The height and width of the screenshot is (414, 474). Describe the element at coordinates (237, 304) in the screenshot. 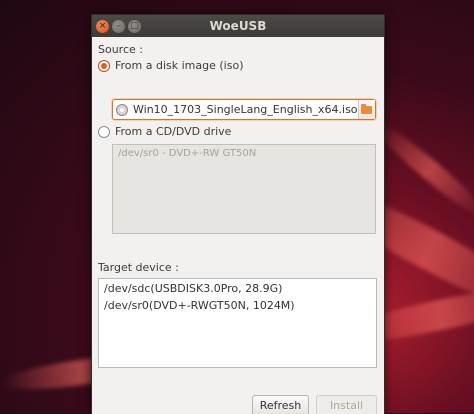

I see `target-device-item: /dev/sr0(DVD+-RWGT50N, 1024M)` at that location.